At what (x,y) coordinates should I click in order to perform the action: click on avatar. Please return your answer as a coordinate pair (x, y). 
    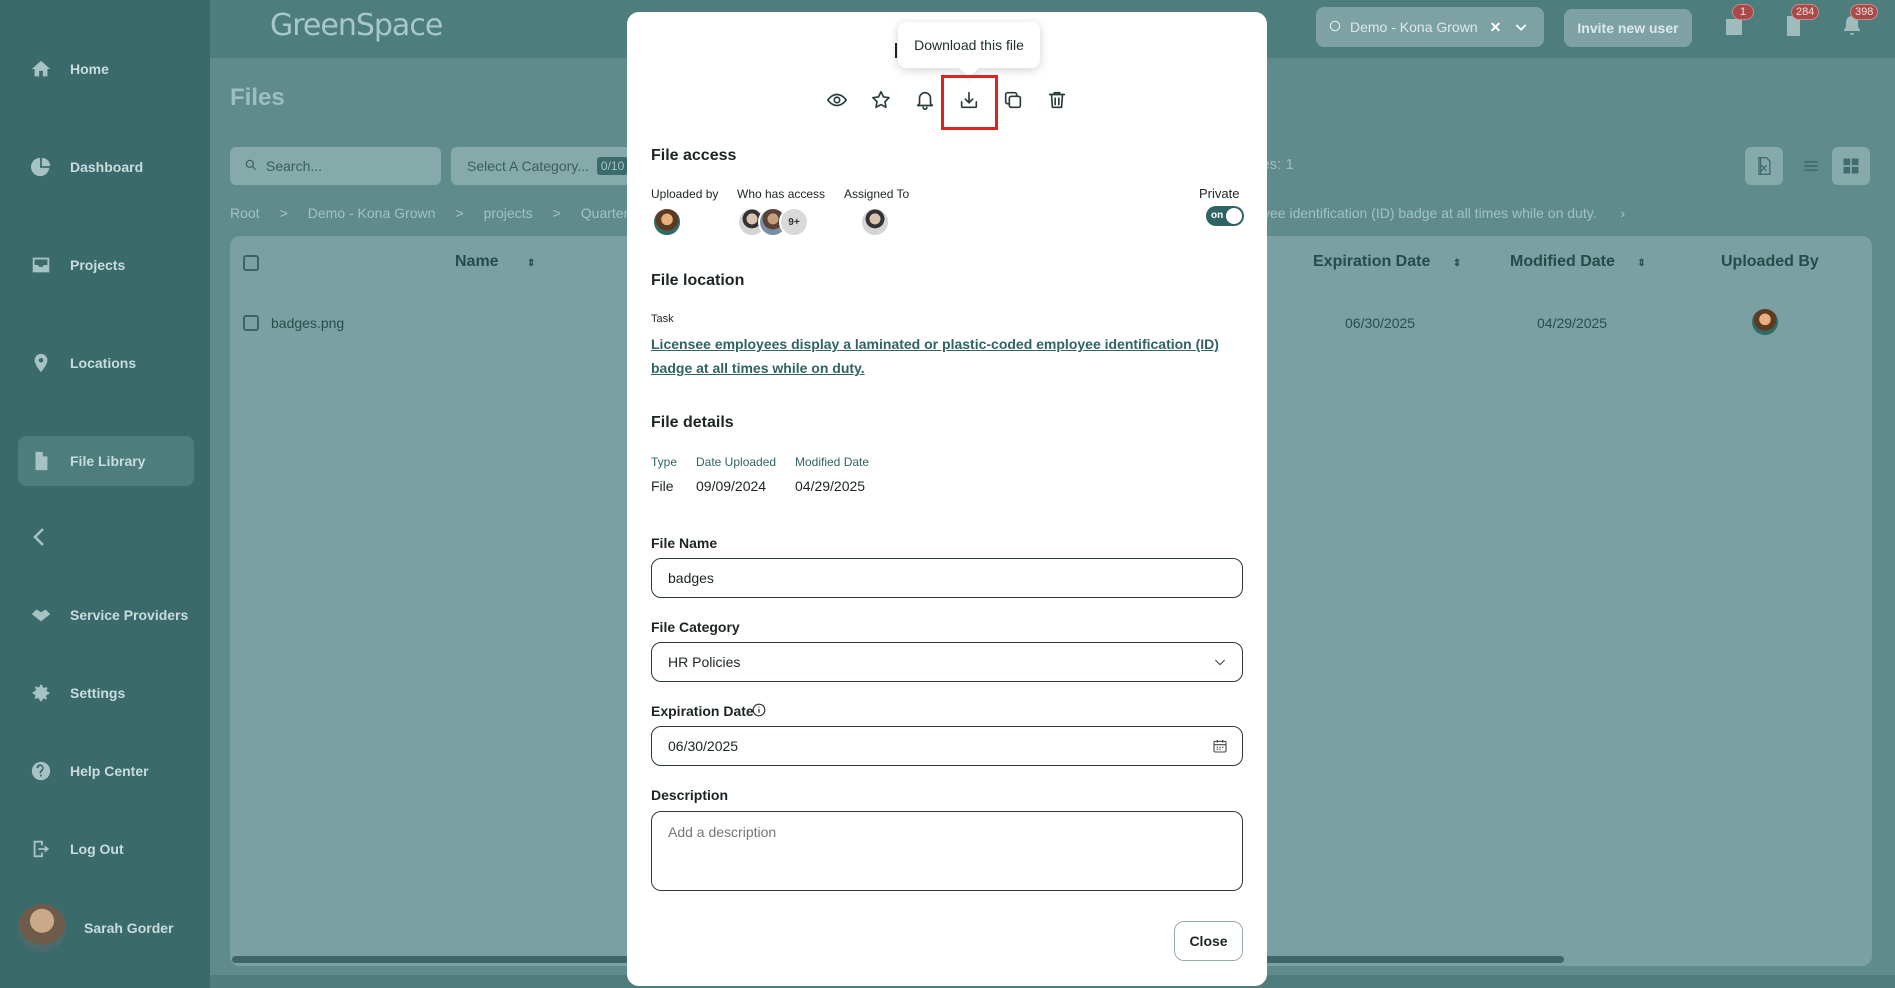
    Looking at the image, I should click on (42, 928).